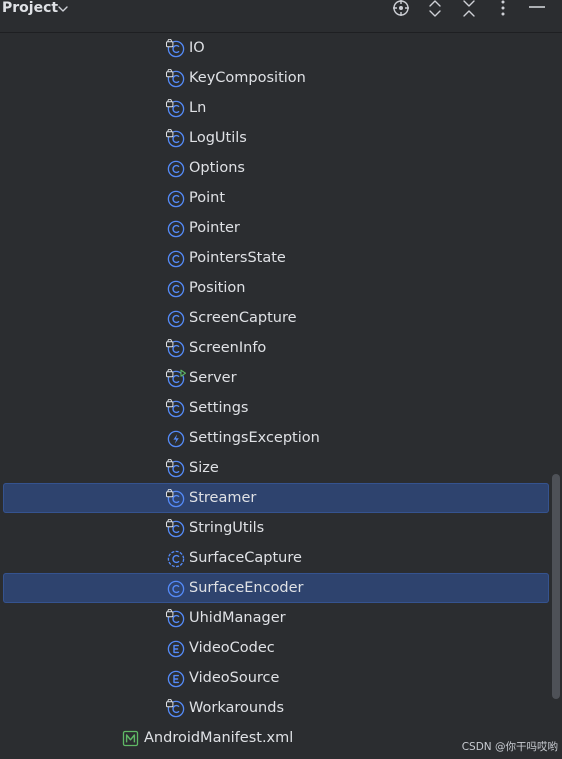 The image size is (562, 759). I want to click on tree-item: IO, so click(276, 48).